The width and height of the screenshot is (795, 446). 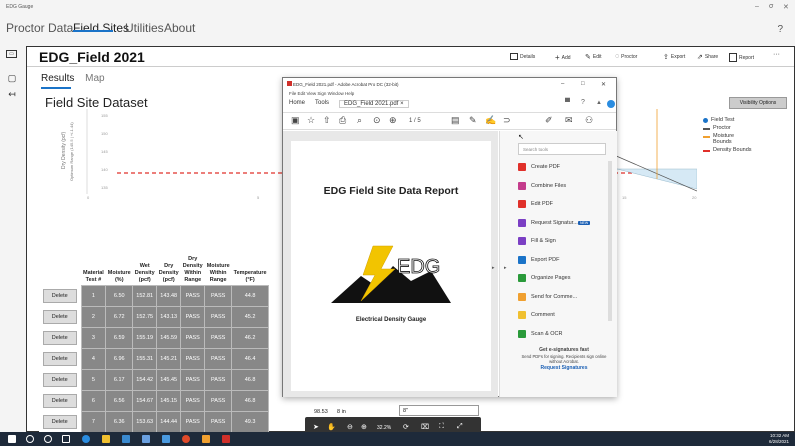 What do you see at coordinates (342, 120) in the screenshot?
I see `print-icon: ⎙` at bounding box center [342, 120].